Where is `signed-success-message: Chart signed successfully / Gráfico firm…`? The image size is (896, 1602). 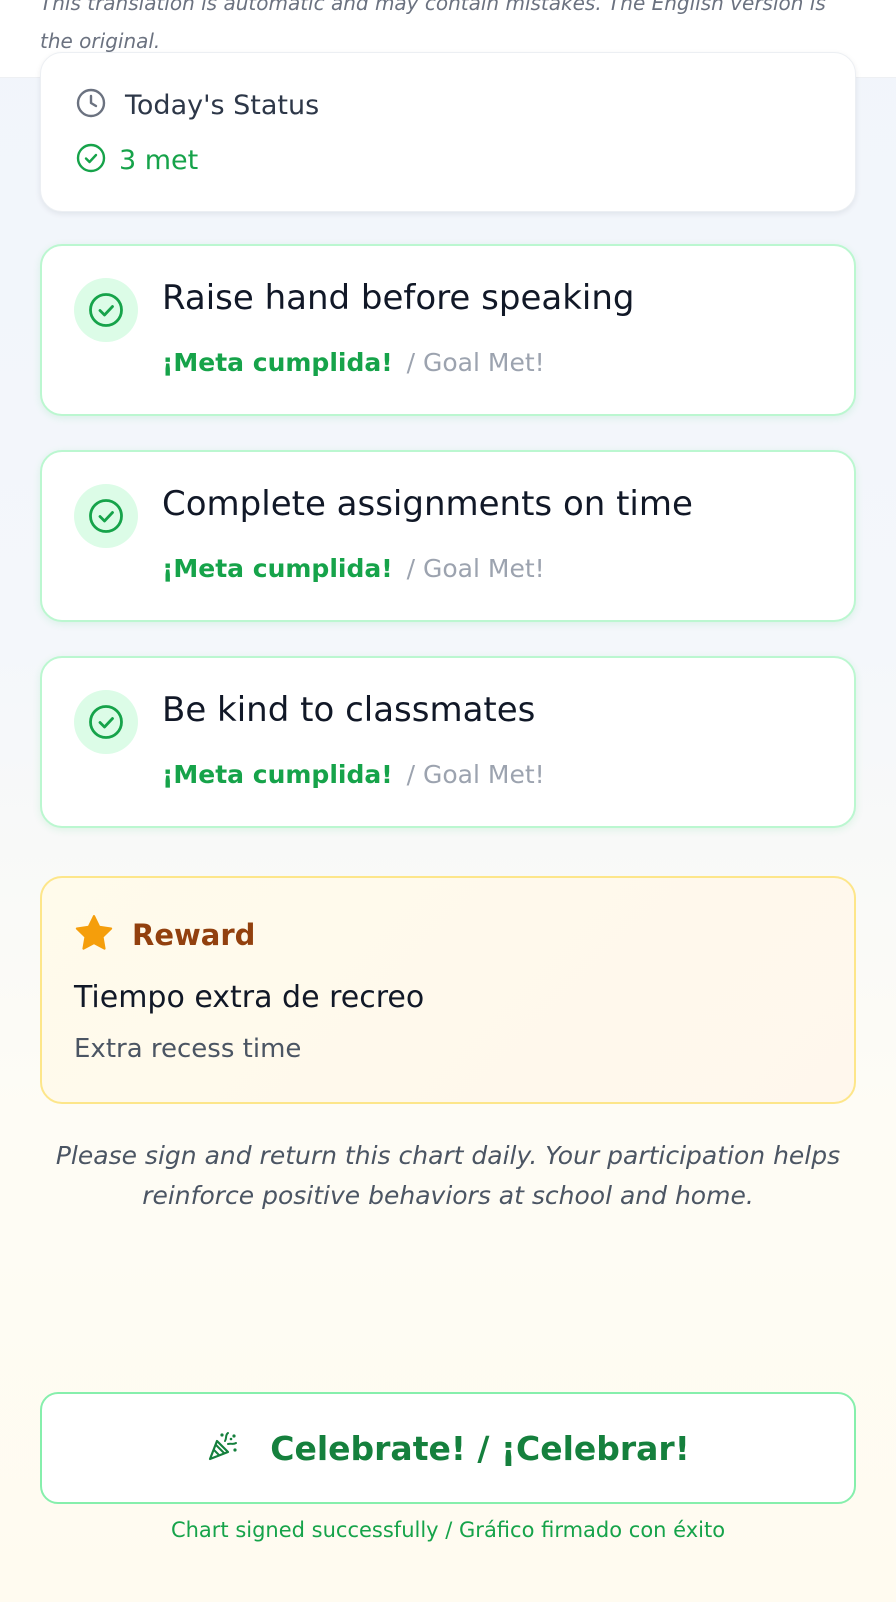 signed-success-message: Chart signed successfully / Gráfico firm… is located at coordinates (448, 1530).